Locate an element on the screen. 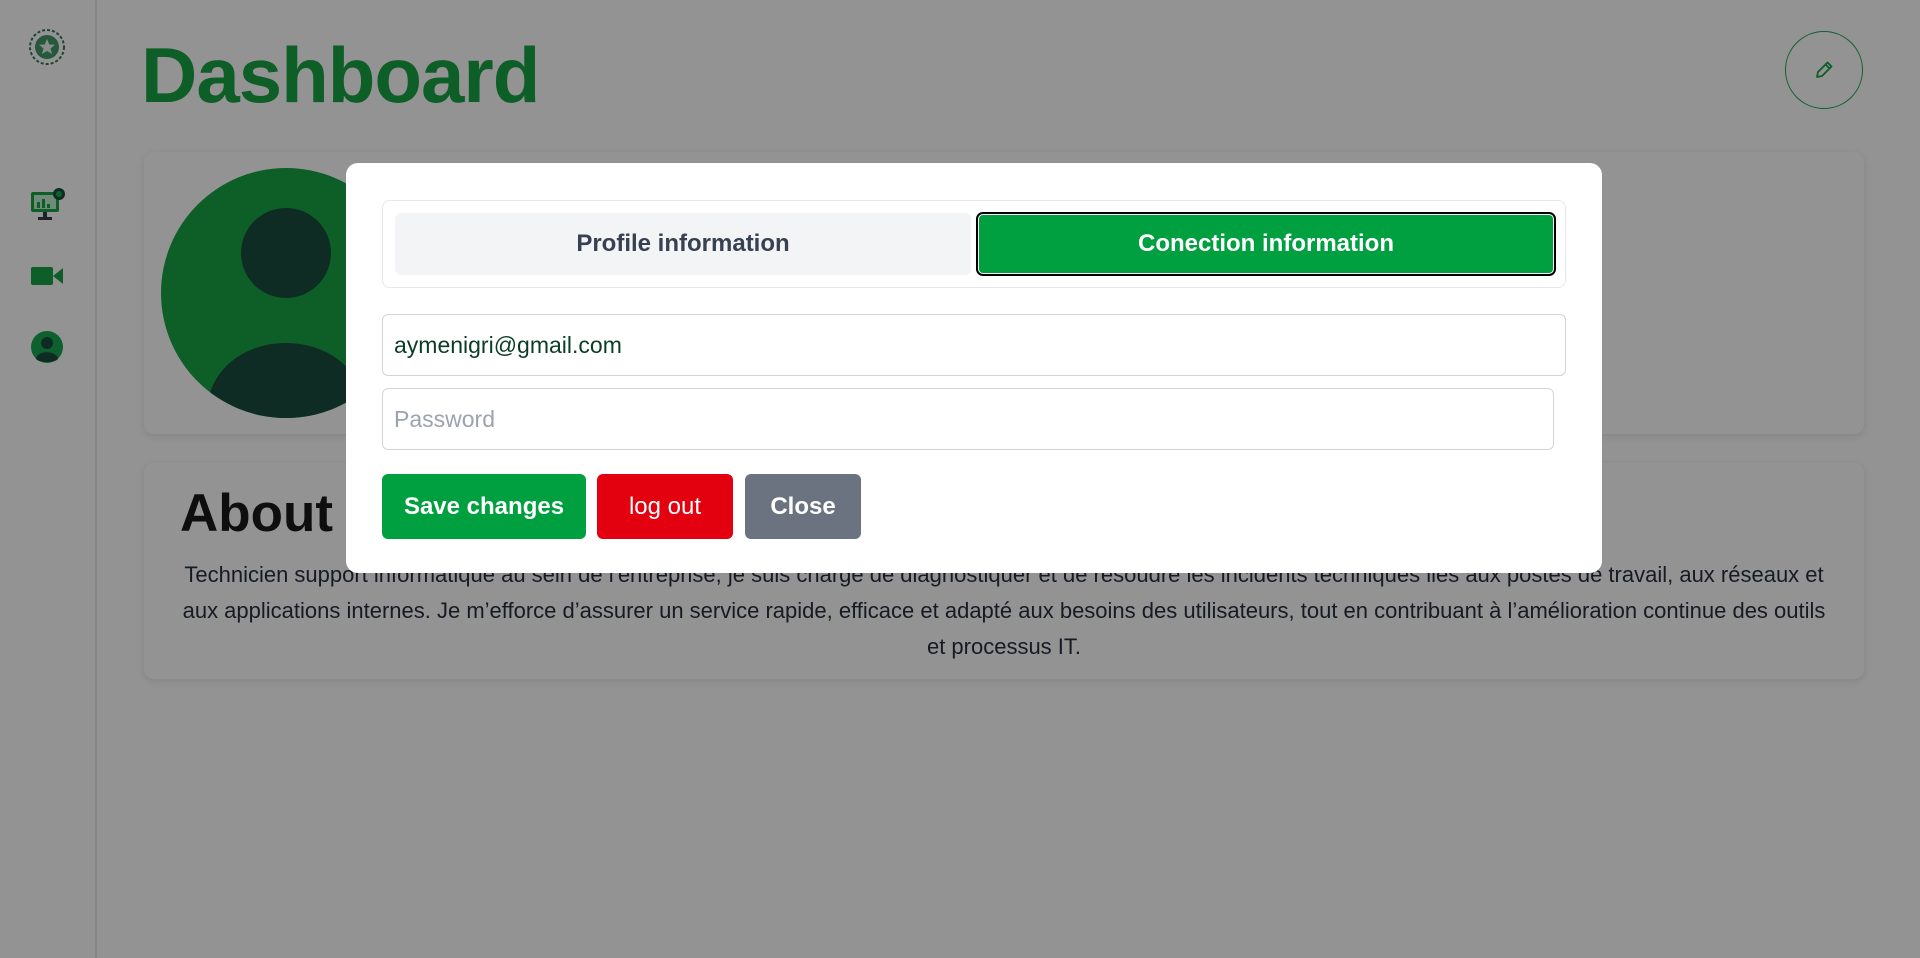  email-field is located at coordinates (974, 345).